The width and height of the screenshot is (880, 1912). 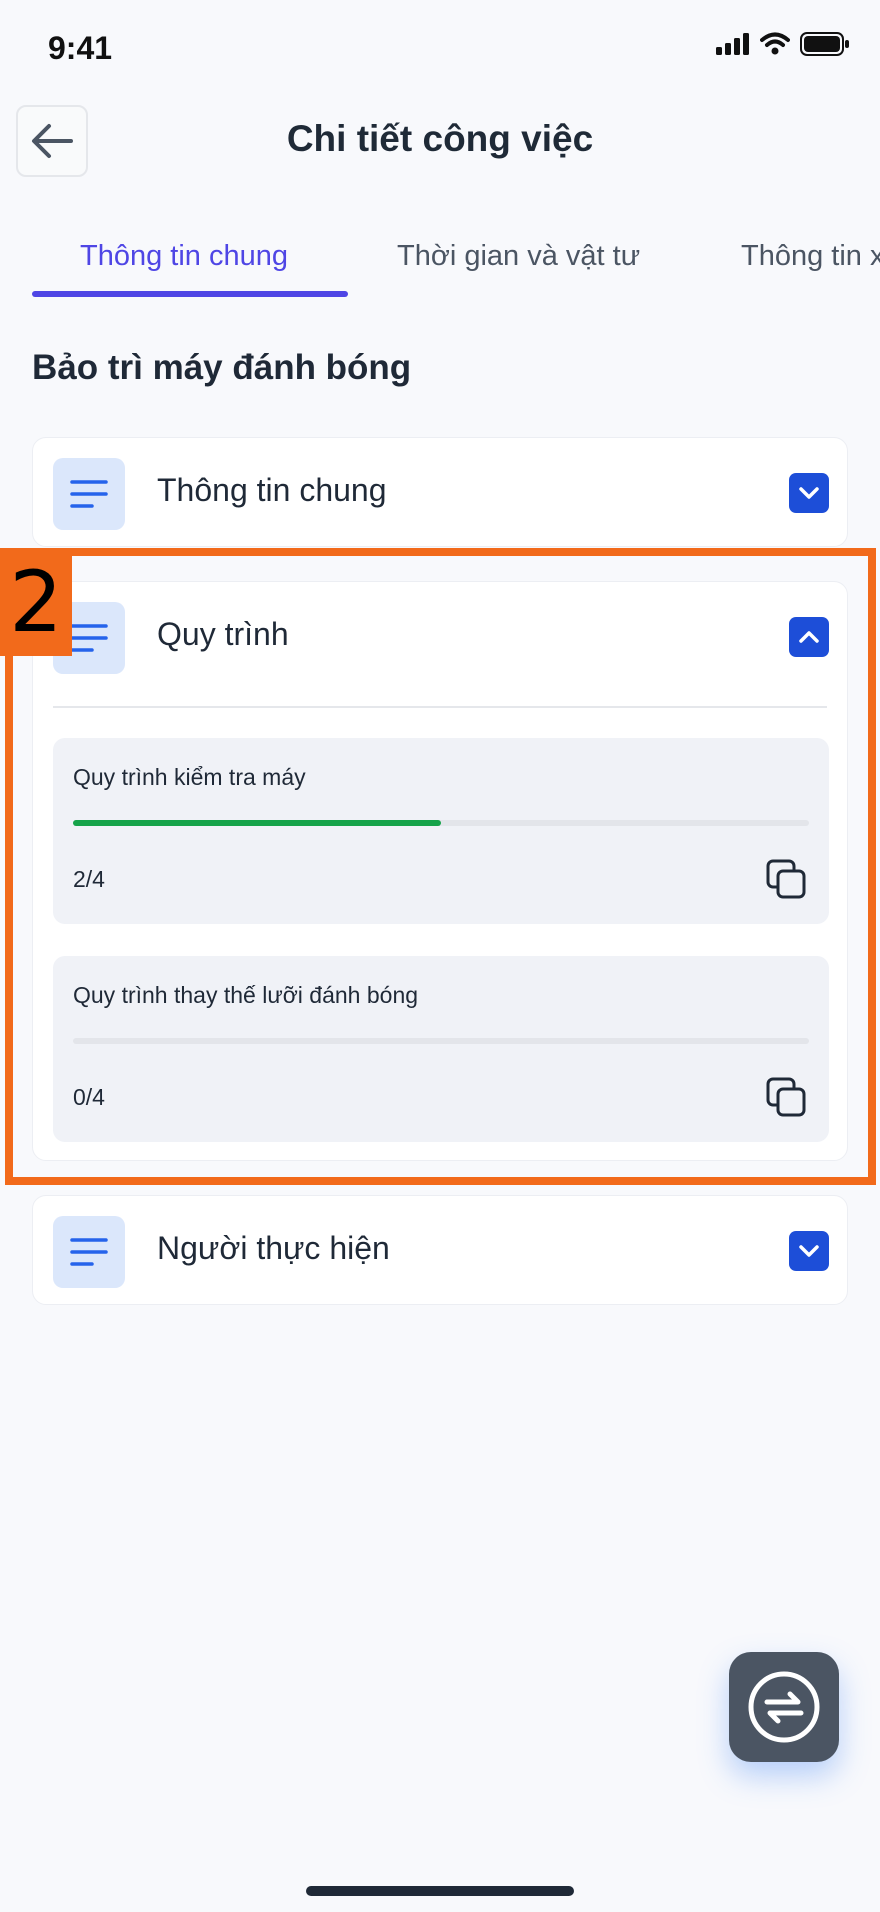 What do you see at coordinates (246, 995) in the screenshot?
I see `procedure-name: Quy trình thay thế lưỡi đánh bóng` at bounding box center [246, 995].